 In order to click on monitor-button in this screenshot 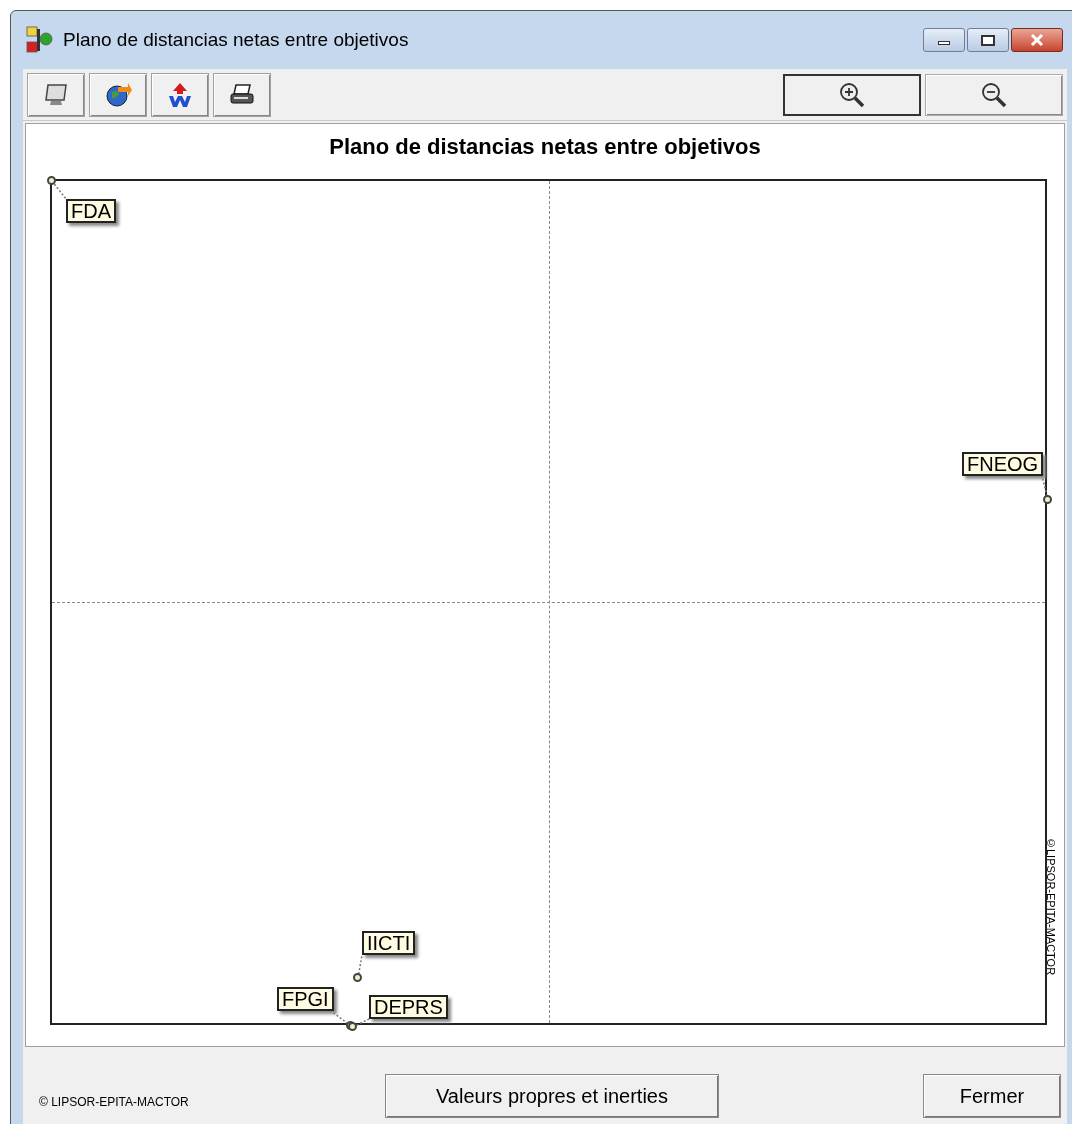, I will do `click(56, 94)`.